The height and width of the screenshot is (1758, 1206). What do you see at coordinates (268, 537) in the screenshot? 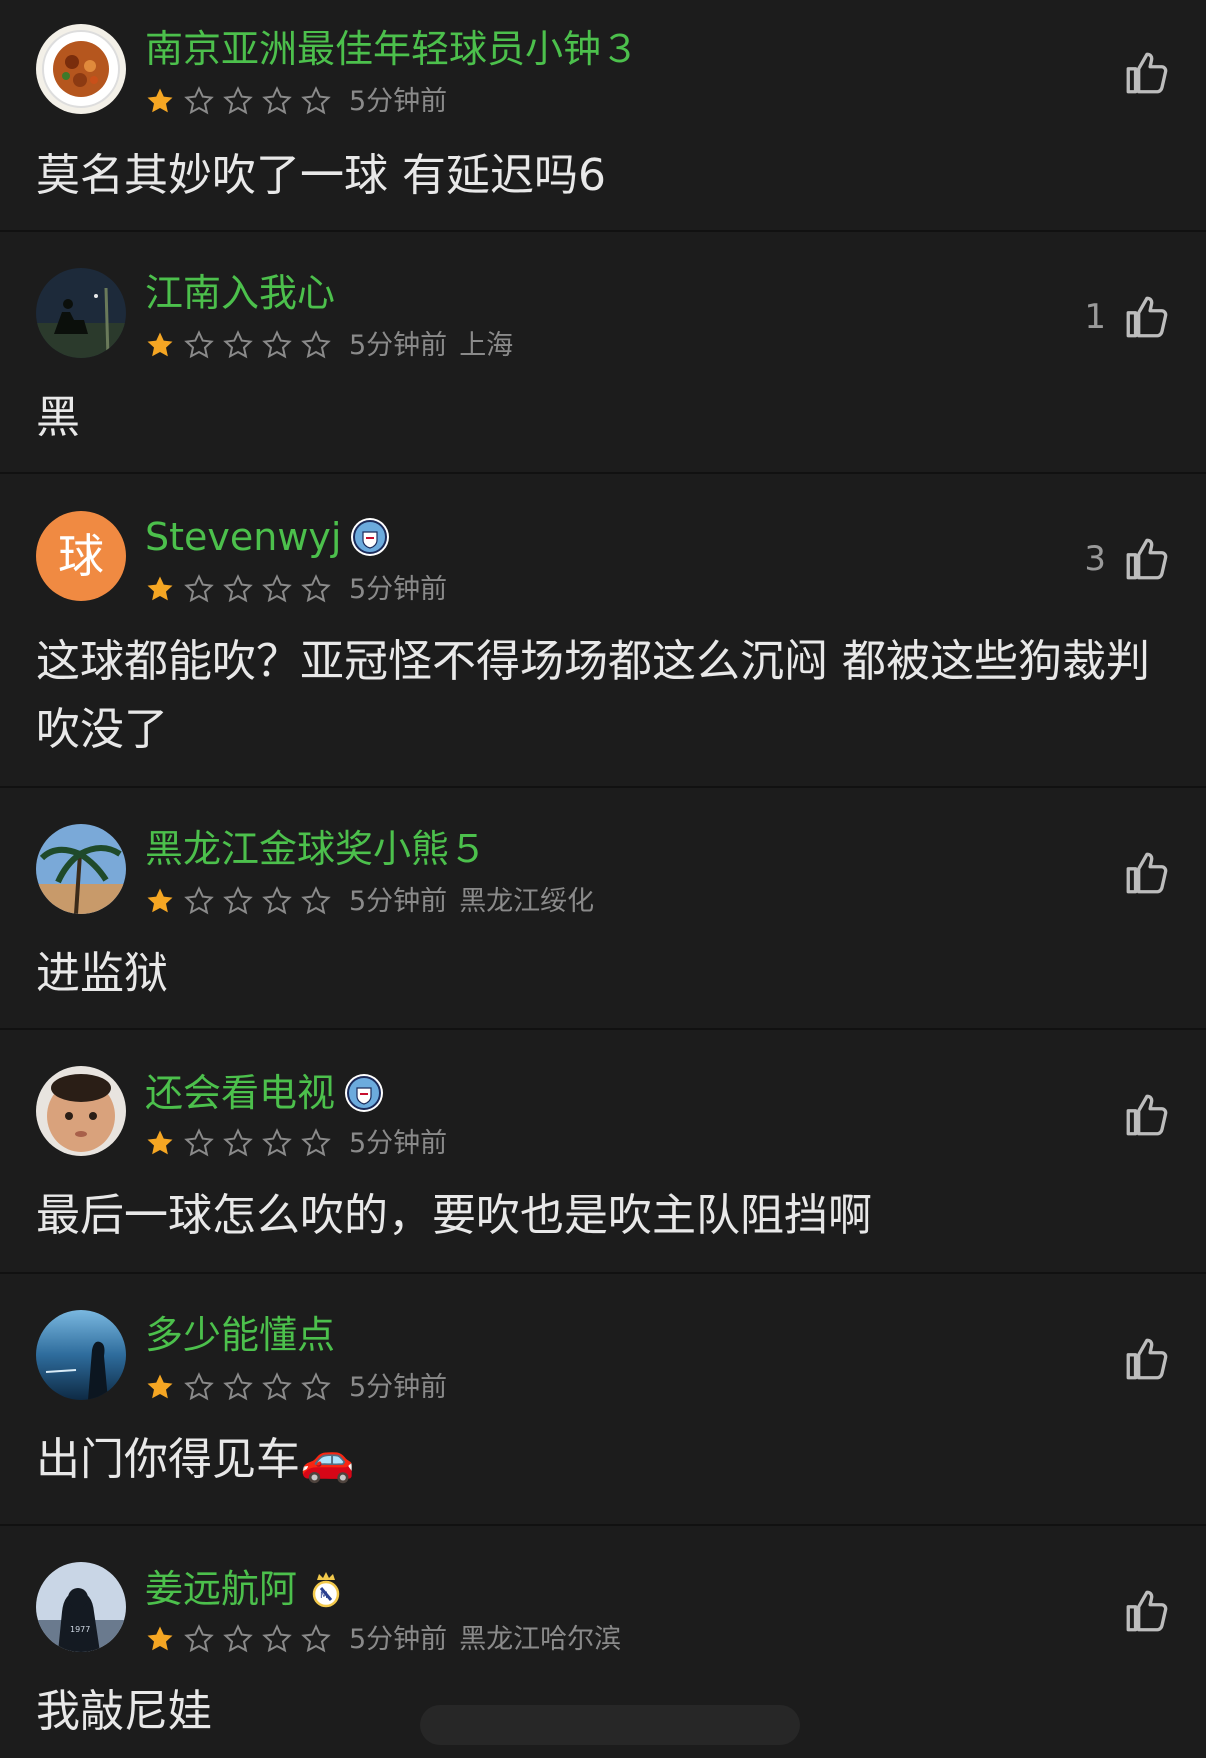
I see `username: Stevenwyj` at bounding box center [268, 537].